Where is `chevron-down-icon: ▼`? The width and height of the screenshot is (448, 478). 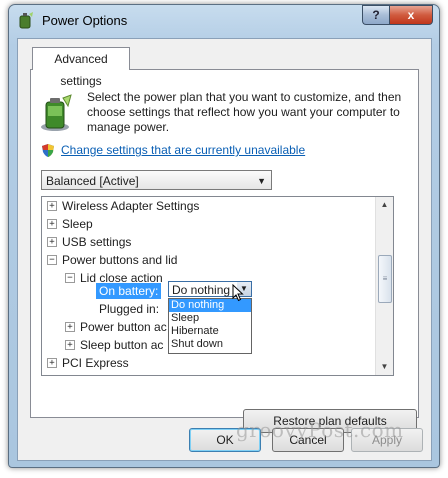
chevron-down-icon: ▼ is located at coordinates (261, 181).